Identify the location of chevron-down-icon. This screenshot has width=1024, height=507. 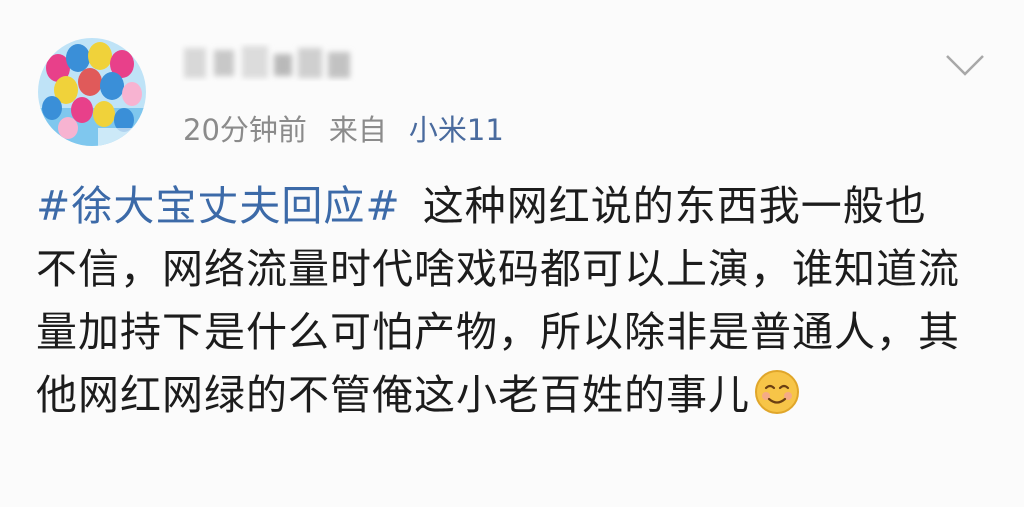
(965, 65).